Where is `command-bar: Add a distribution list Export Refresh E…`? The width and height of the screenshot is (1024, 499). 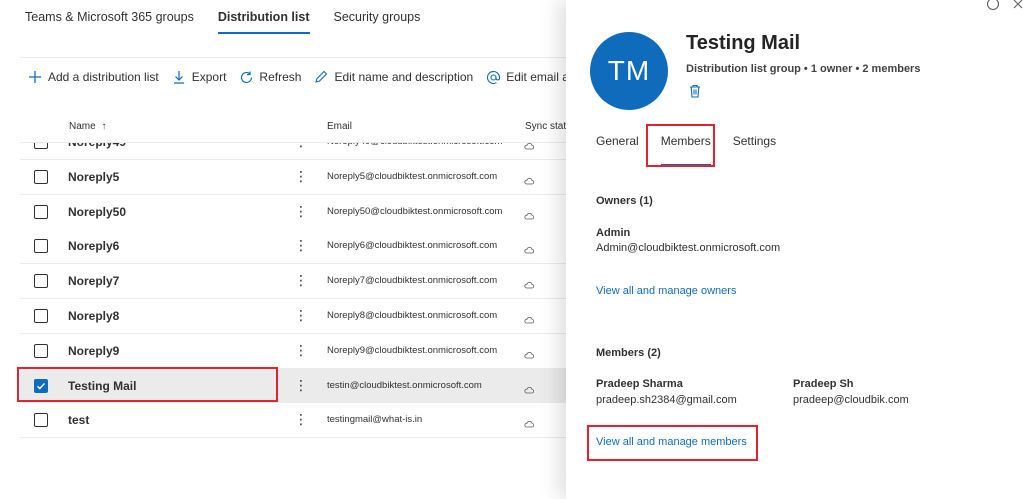 command-bar: Add a distribution list Export Refresh E… is located at coordinates (296, 77).